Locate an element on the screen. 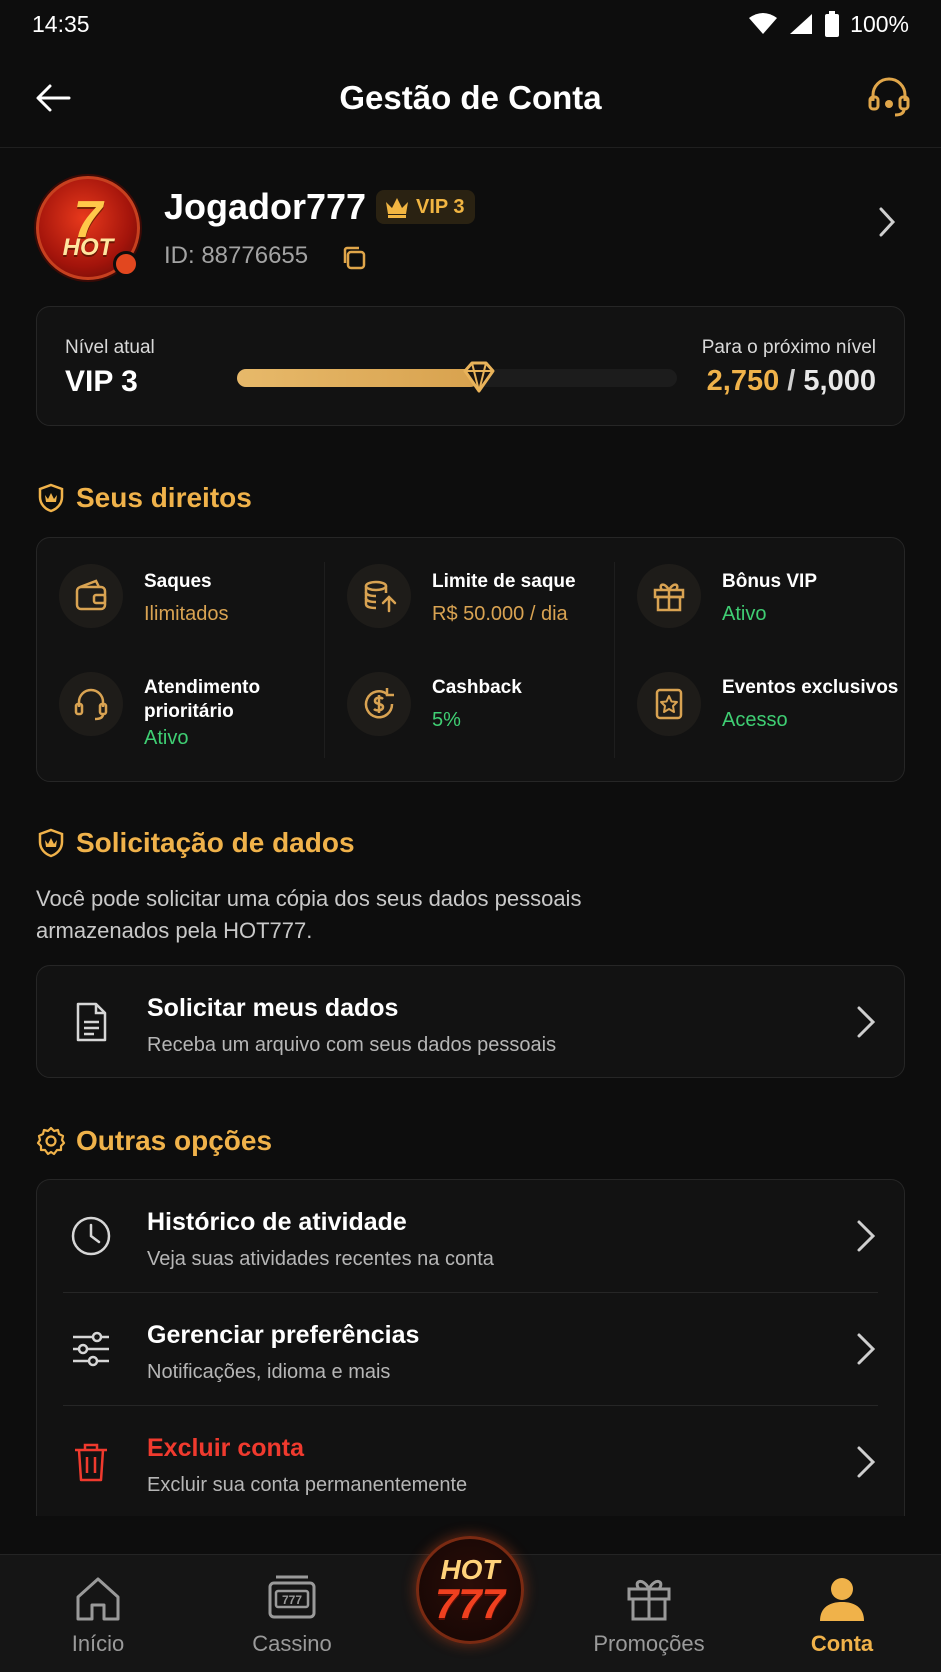  app-header: Gestão de Conta is located at coordinates (470, 98).